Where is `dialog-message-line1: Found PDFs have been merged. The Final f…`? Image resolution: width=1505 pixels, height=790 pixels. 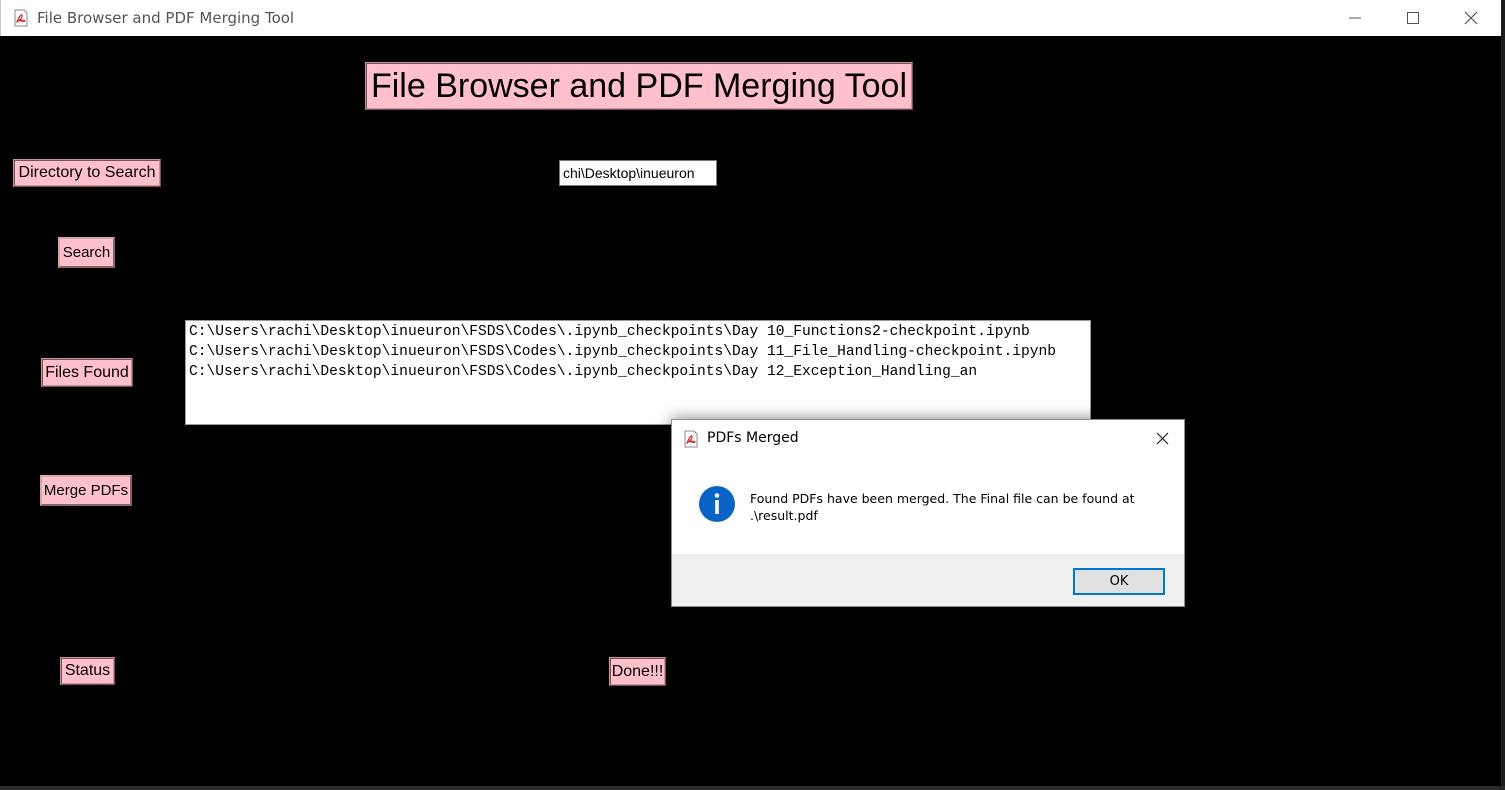 dialog-message-line1: Found PDFs have been merged. The Final f… is located at coordinates (942, 498).